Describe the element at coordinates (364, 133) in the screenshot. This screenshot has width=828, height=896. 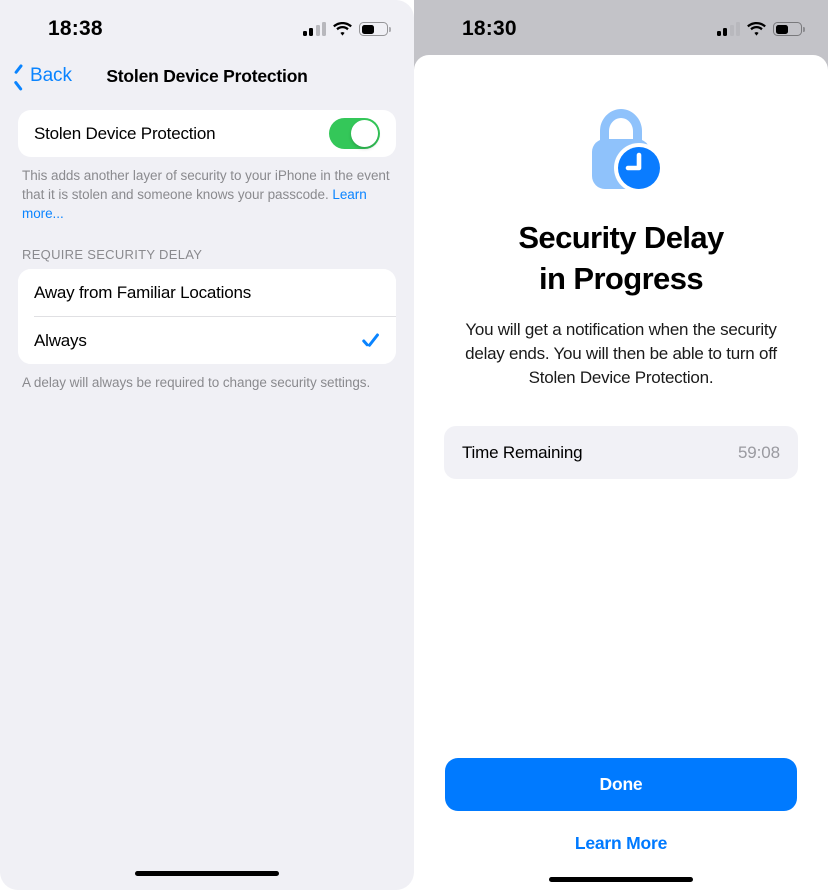
I see `toggle-knob` at that location.